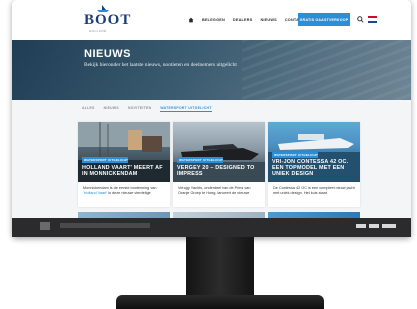 This screenshot has height=309, width=417. What do you see at coordinates (326, 70) in the screenshot?
I see `hero-background-image` at bounding box center [326, 70].